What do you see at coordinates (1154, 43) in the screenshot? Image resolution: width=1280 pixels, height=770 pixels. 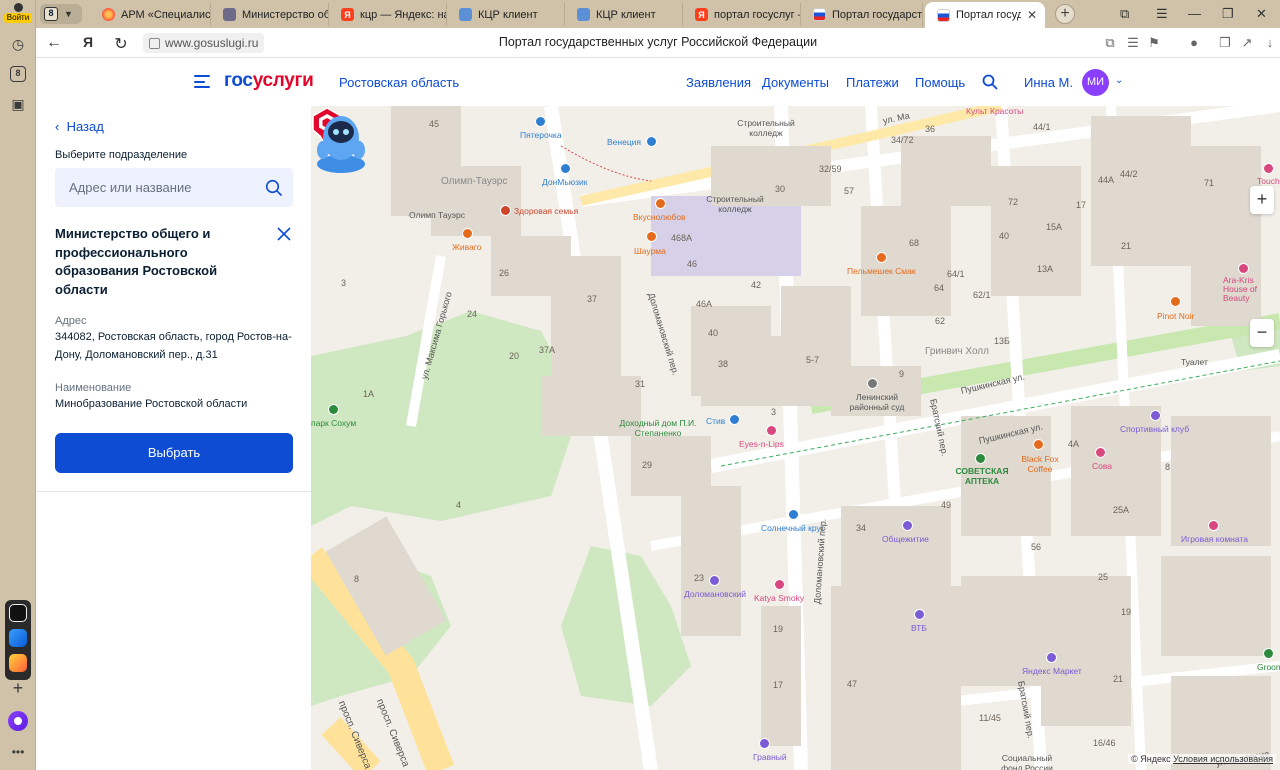 I see `bookmark-icon: ⚑` at bounding box center [1154, 43].